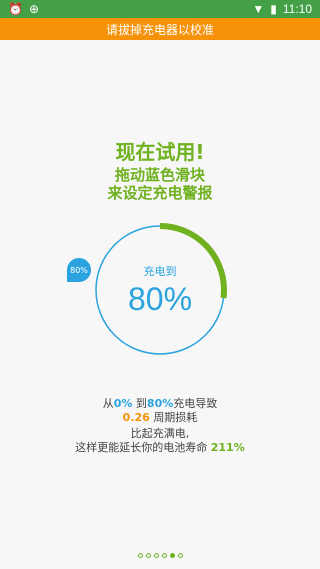 This screenshot has width=320, height=569. I want to click on charge-to-label: 充电到, so click(160, 271).